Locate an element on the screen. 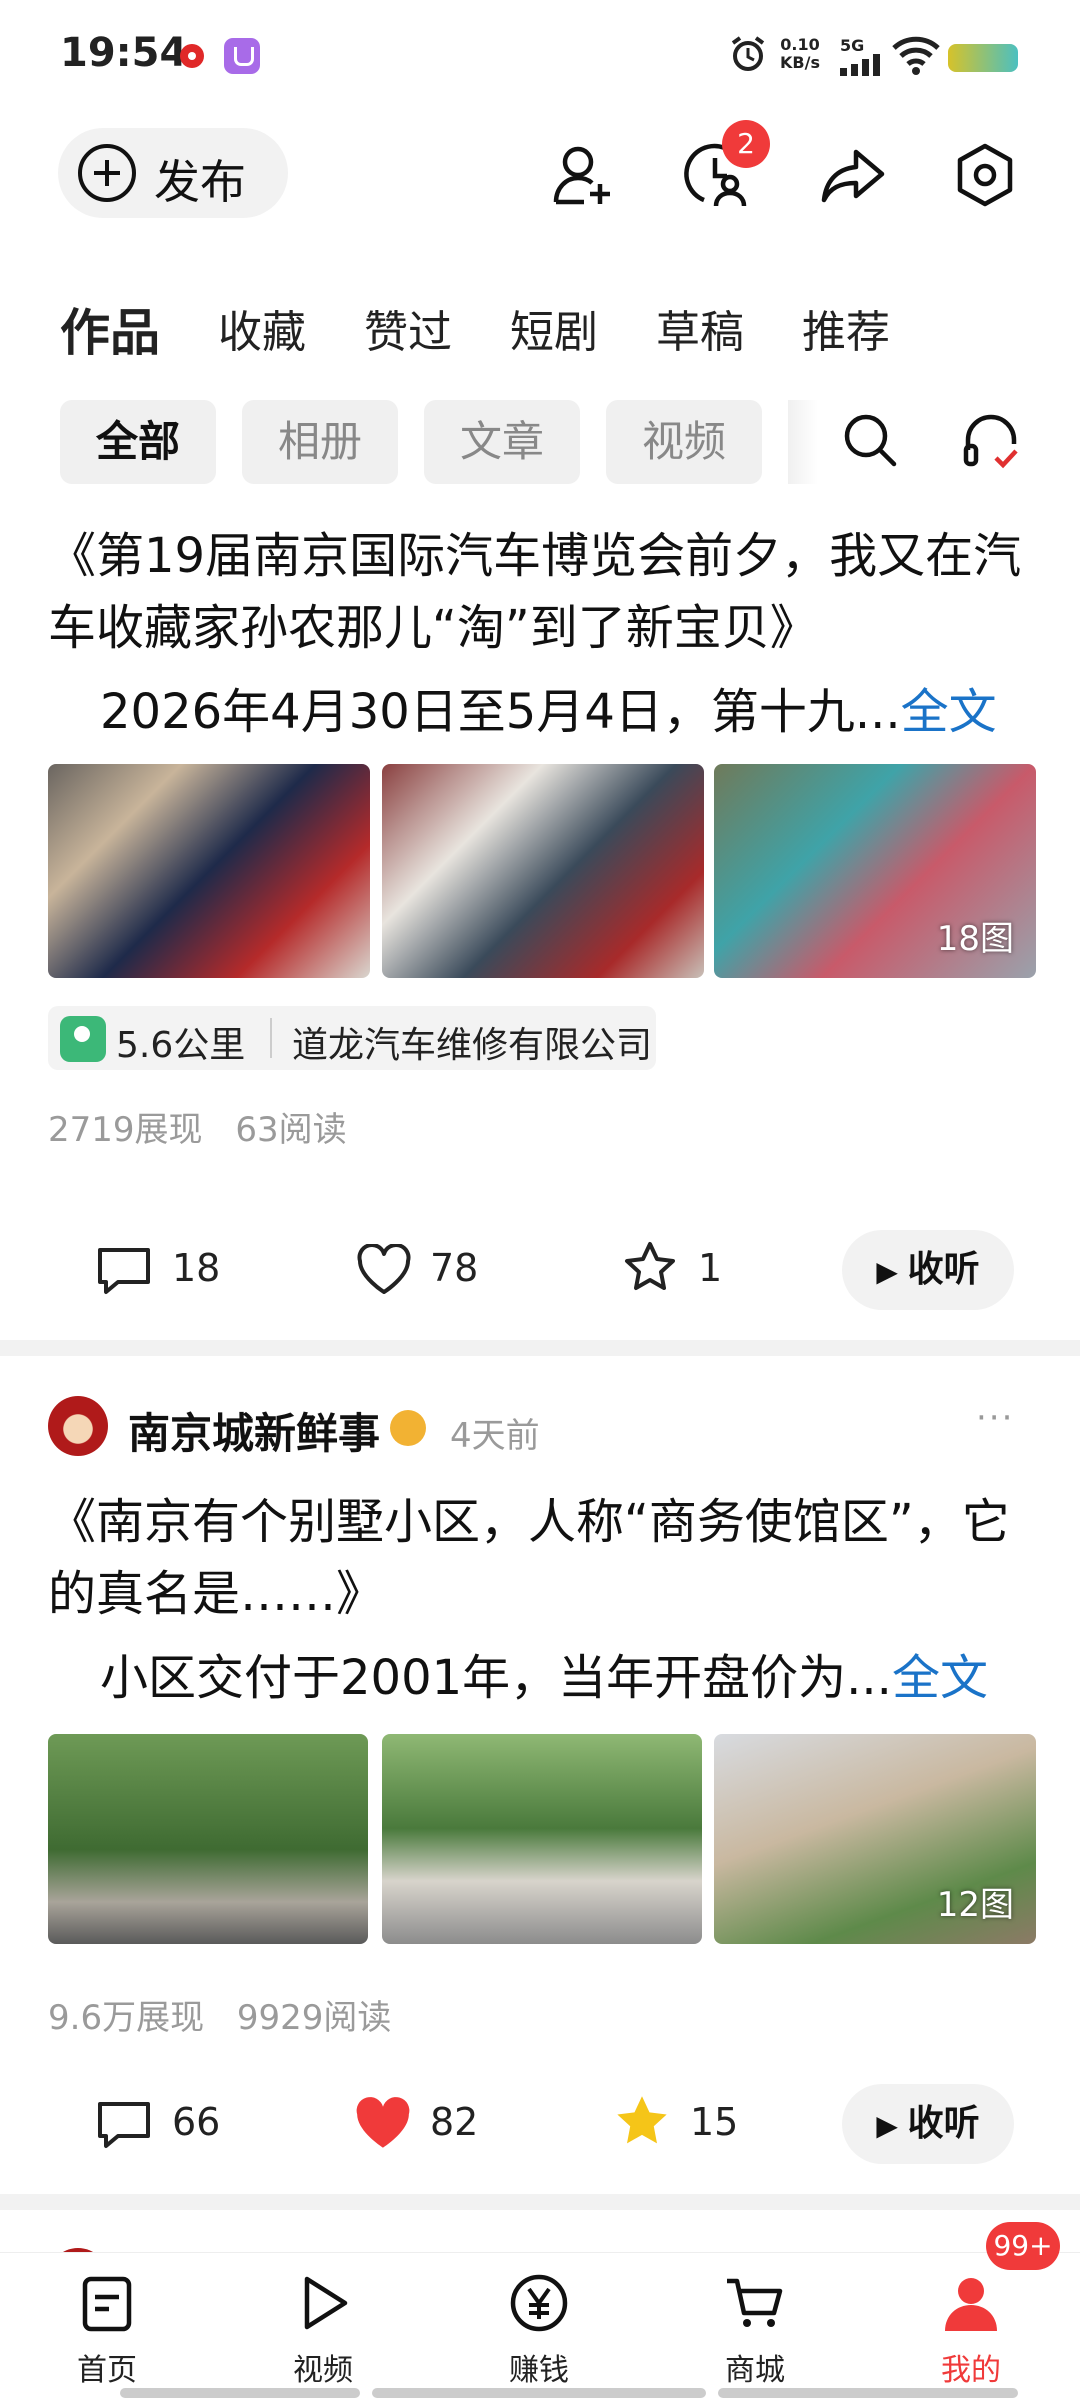 Image resolution: width=1080 pixels, height=2400 pixels. liked-heart-icon is located at coordinates (383, 2124).